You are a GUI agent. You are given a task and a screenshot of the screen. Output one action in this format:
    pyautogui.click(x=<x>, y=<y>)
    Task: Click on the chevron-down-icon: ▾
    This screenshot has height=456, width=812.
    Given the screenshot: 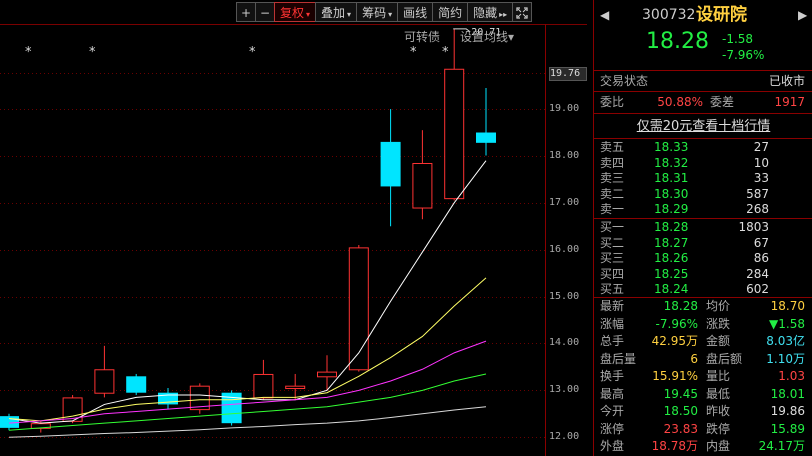 What is the action you would take?
    pyautogui.click(x=308, y=14)
    